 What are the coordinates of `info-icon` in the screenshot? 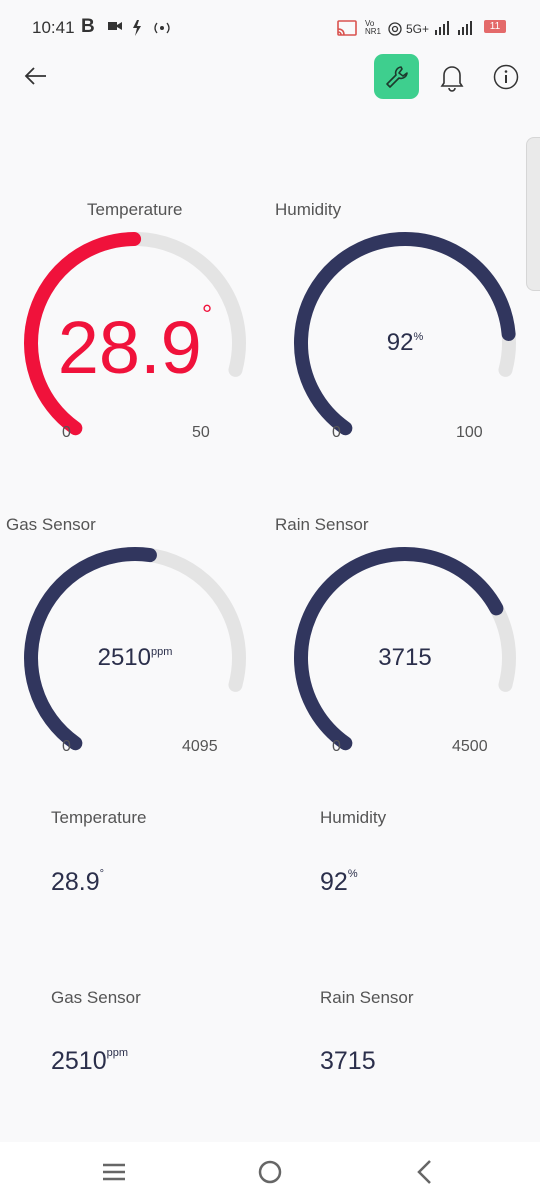 It's located at (506, 77).